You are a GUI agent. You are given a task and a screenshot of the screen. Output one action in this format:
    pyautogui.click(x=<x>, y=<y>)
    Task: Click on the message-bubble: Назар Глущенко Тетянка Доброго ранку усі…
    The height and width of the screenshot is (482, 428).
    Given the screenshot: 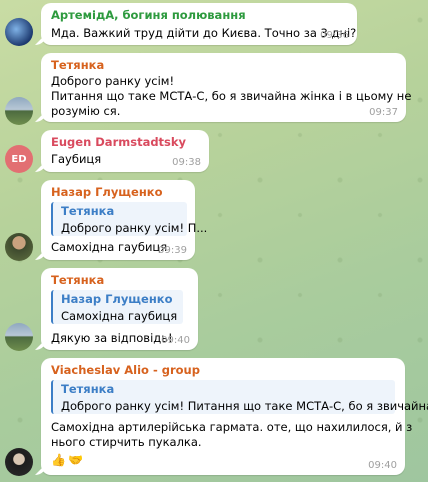 What is the action you would take?
    pyautogui.click(x=124, y=220)
    